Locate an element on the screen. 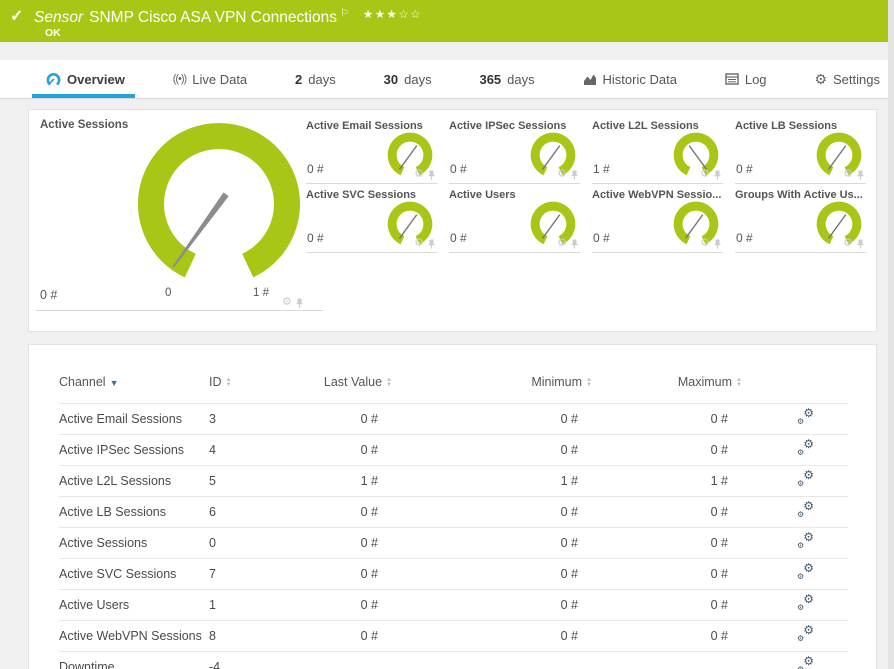 This screenshot has height=669, width=894. sort-icon: ▲ ▼ is located at coordinates (739, 382).